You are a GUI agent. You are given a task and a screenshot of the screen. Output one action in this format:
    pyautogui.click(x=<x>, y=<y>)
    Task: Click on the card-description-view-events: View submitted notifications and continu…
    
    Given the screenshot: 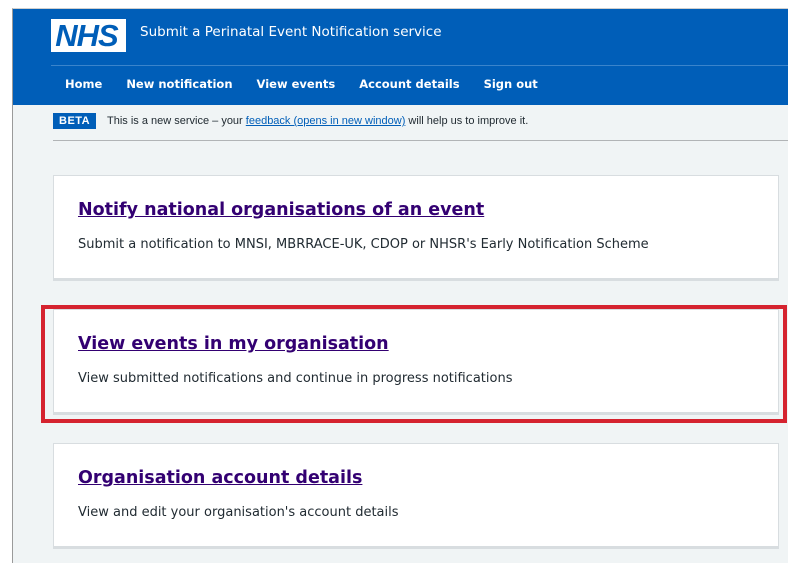 What is the action you would take?
    pyautogui.click(x=295, y=378)
    